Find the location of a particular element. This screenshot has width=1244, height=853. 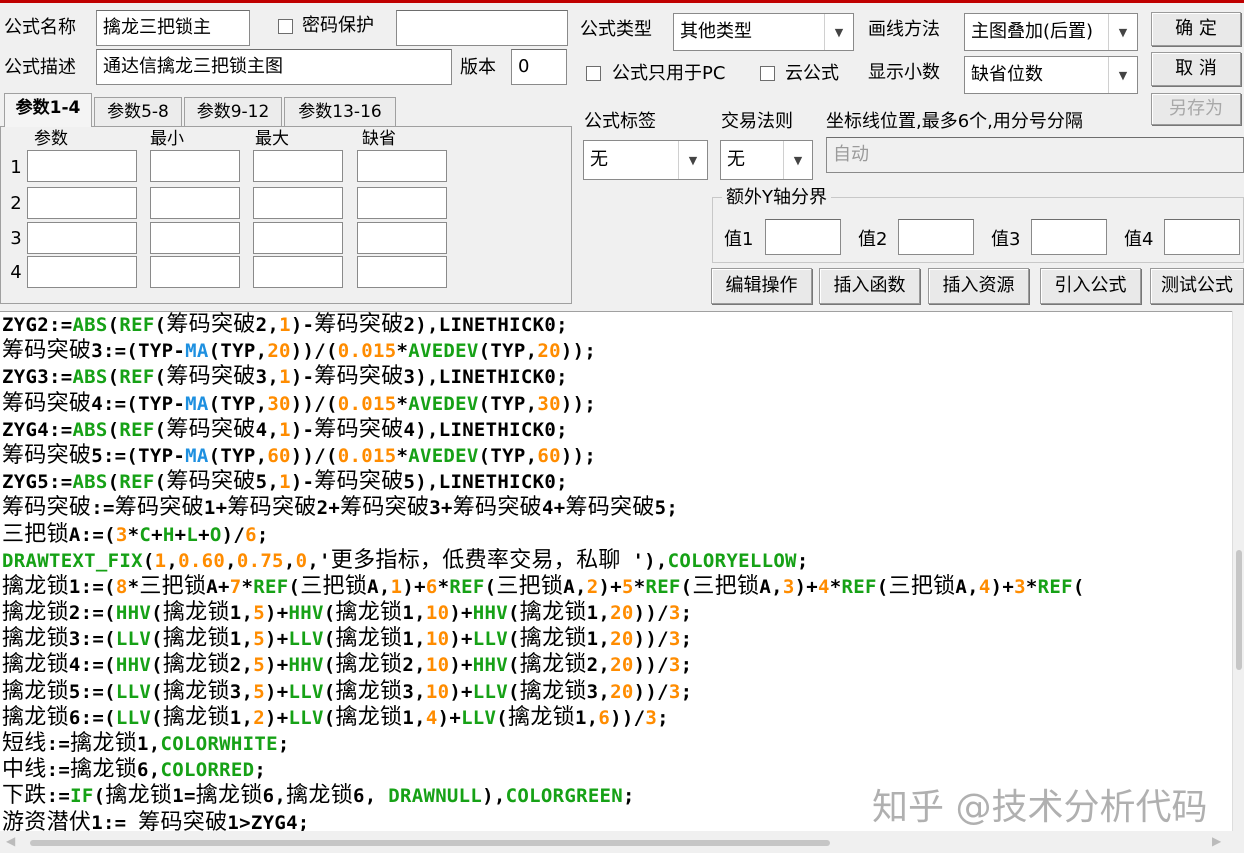

import-formula-button: 引入公式 is located at coordinates (1090, 286).